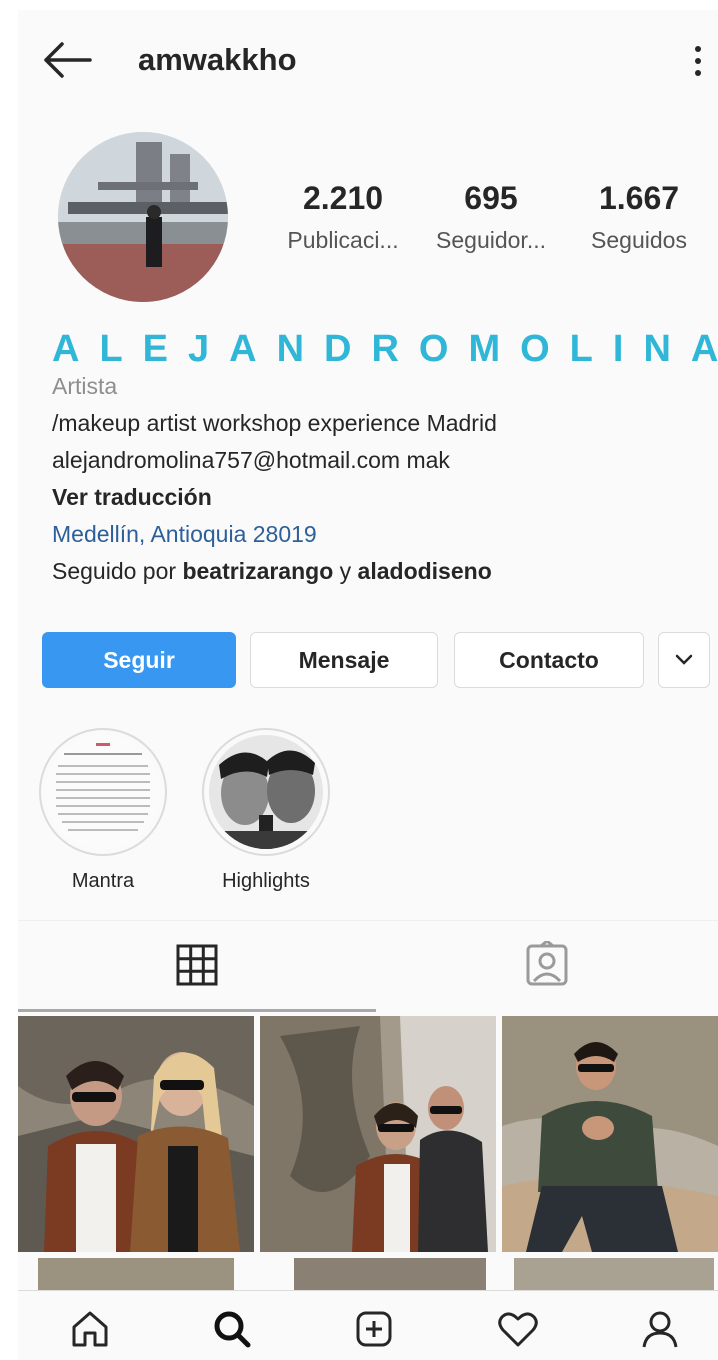 This screenshot has width=718, height=1360. I want to click on display-name: ALEJANDROMOLINA, so click(385, 349).